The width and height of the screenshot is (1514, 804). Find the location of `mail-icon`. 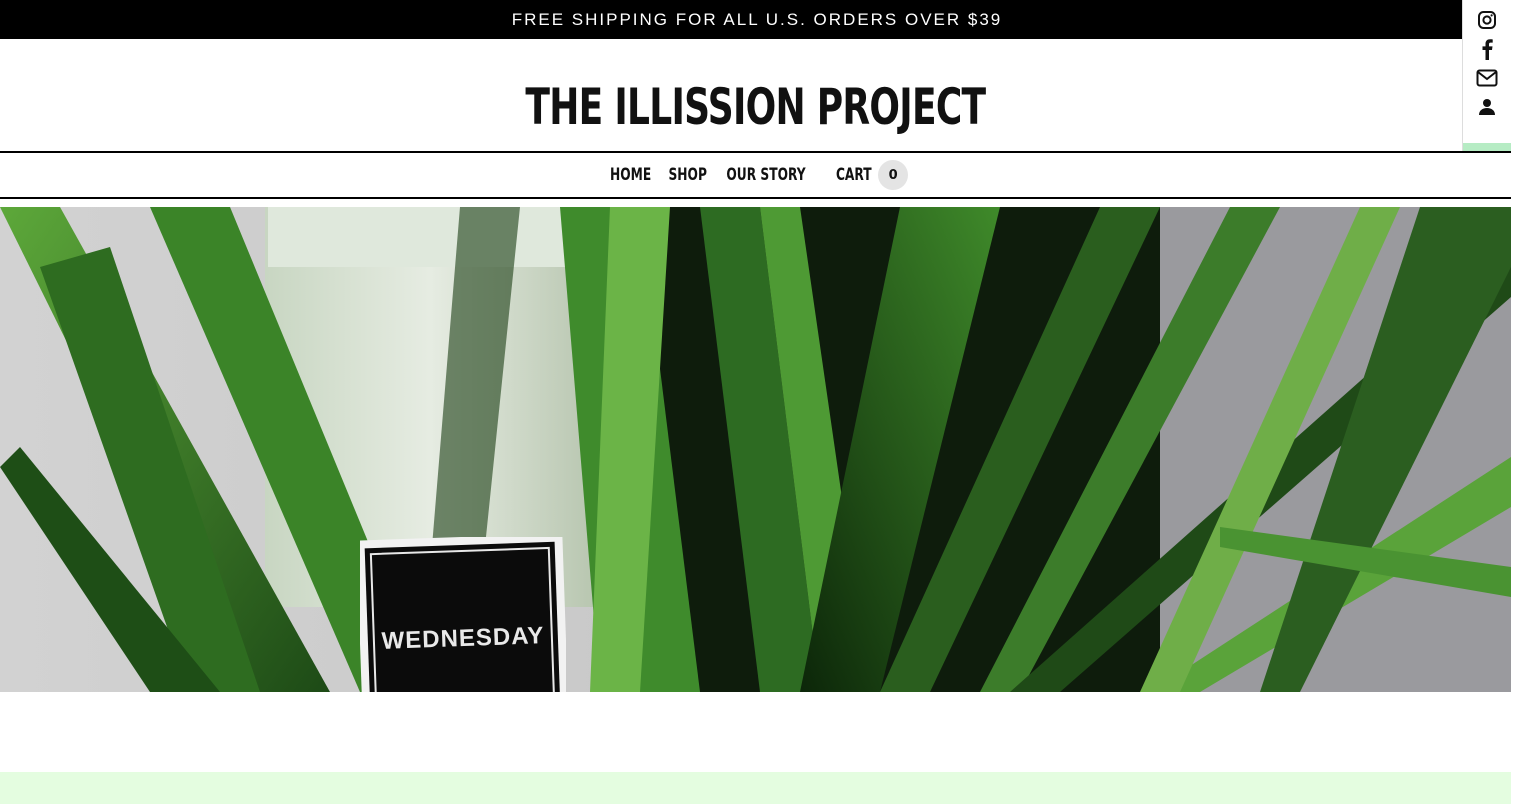

mail-icon is located at coordinates (1487, 78).